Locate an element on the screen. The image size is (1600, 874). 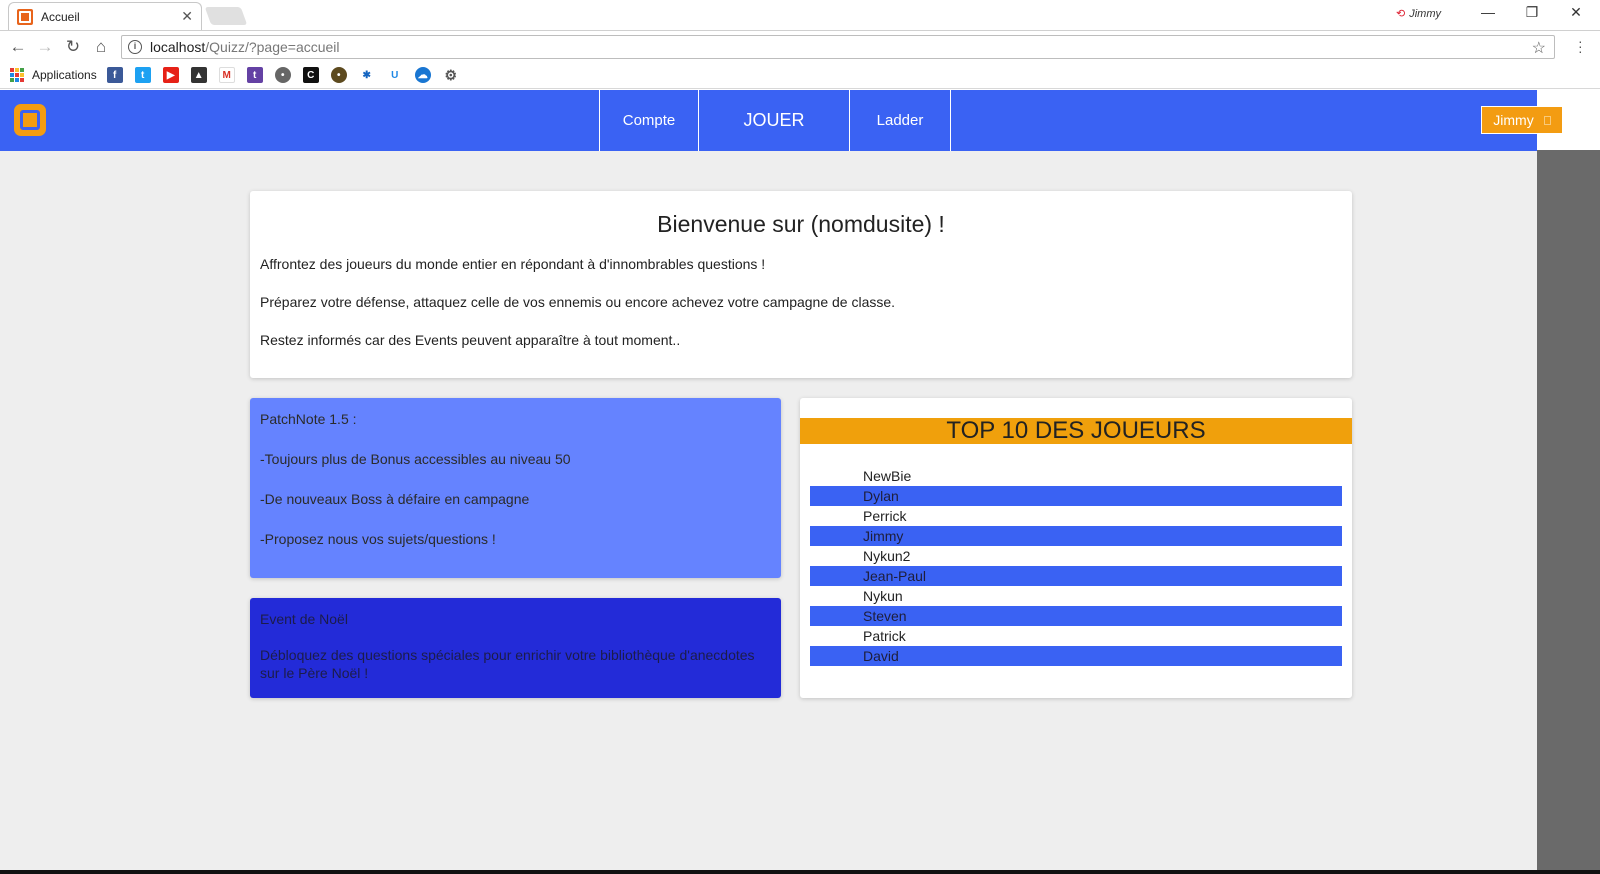
nav-jouer: JOUER is located at coordinates (773, 120).